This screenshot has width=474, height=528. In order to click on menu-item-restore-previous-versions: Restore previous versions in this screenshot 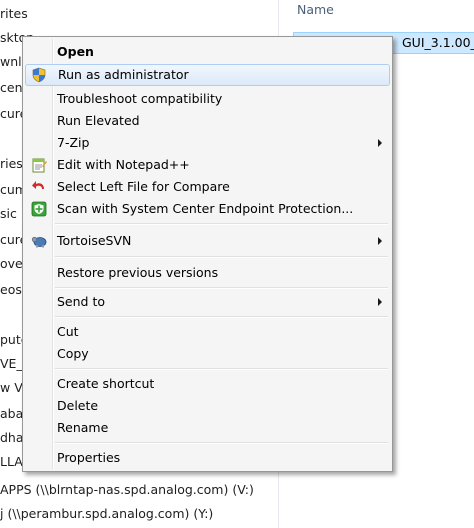, I will do `click(207, 273)`.